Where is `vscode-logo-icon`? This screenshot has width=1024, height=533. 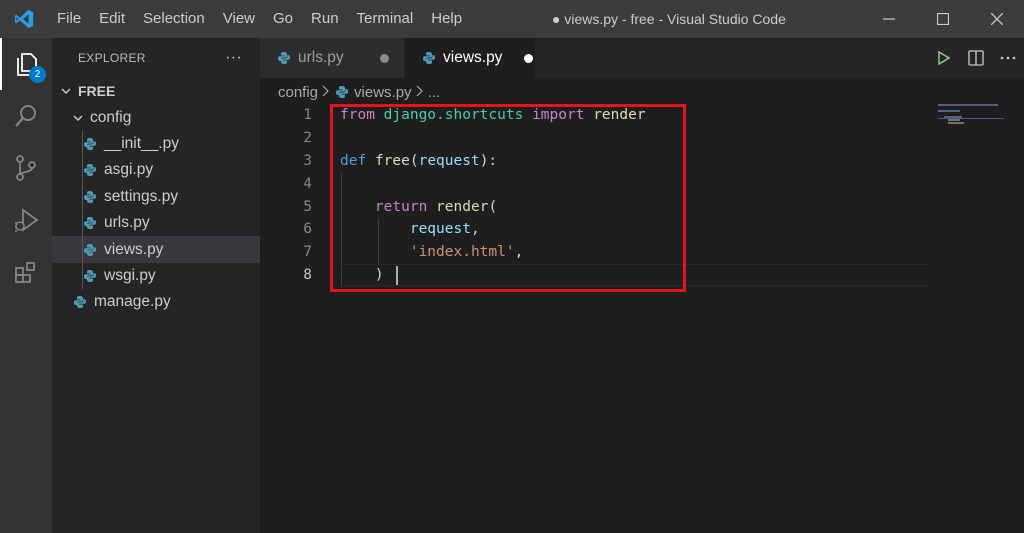
vscode-logo-icon is located at coordinates (24, 19).